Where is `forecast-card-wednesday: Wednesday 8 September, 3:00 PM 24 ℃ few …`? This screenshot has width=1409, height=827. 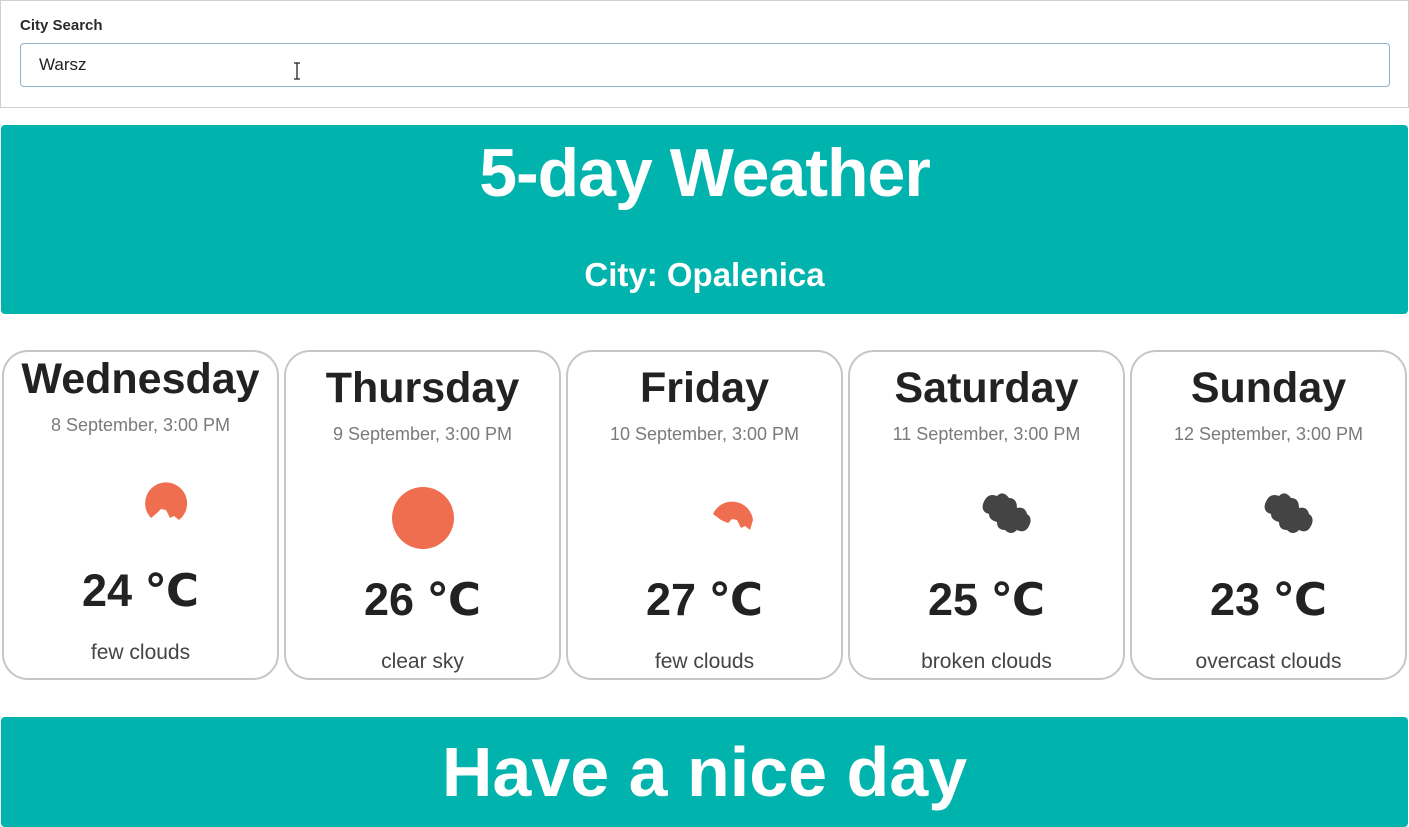 forecast-card-wednesday: Wednesday 8 September, 3:00 PM 24 ℃ few … is located at coordinates (140, 515).